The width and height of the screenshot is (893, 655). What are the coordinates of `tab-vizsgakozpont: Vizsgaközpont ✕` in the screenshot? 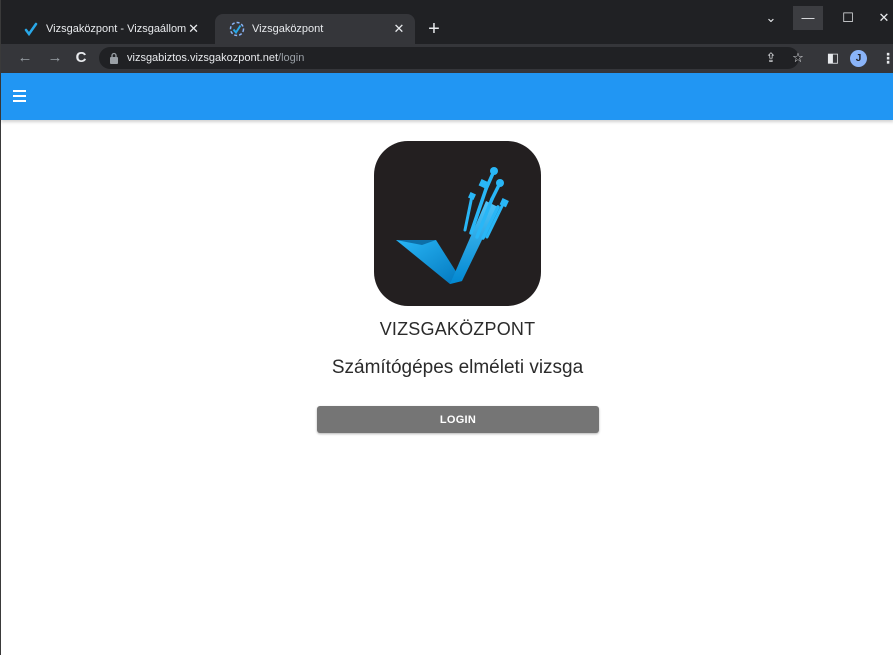 It's located at (315, 29).